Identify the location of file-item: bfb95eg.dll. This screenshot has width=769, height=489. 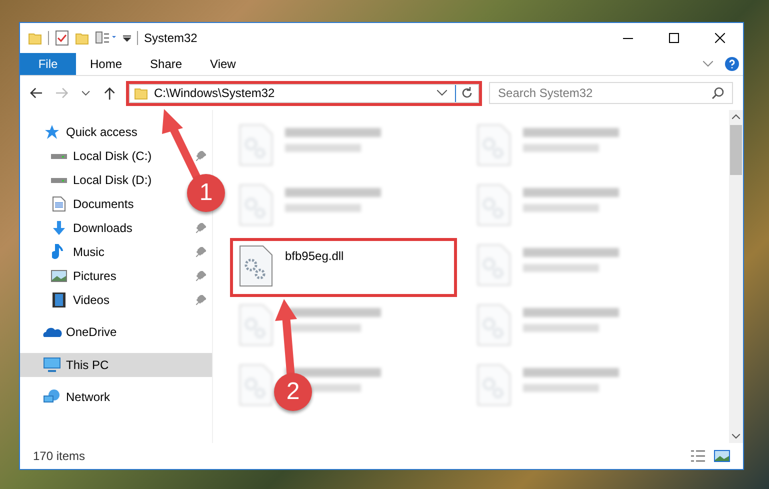
(343, 267).